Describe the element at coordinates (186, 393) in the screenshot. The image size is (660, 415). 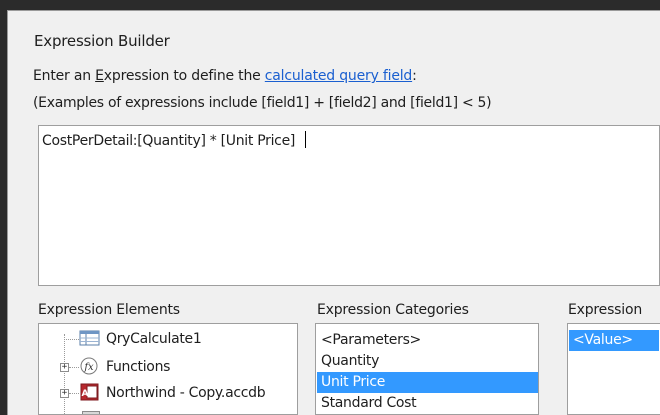
I see `tree-item-label: Northwind - Copy.accdb` at that location.